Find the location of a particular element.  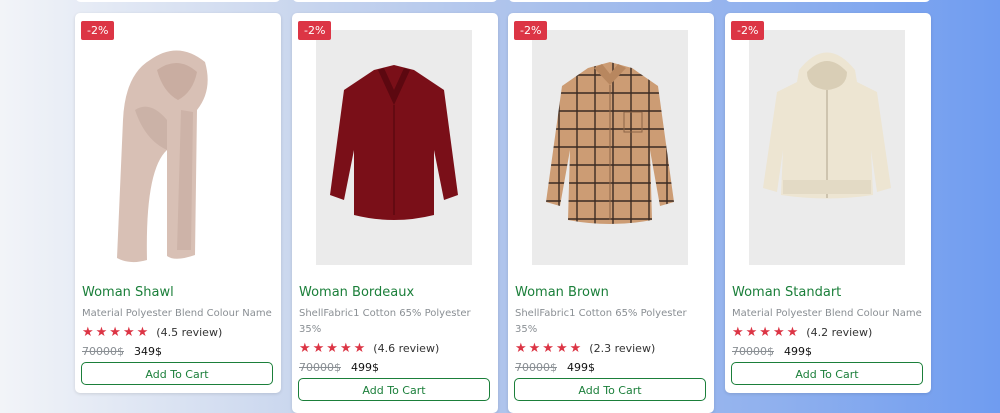

product-rating: ★★★★★ (2.3 review) is located at coordinates (585, 348).